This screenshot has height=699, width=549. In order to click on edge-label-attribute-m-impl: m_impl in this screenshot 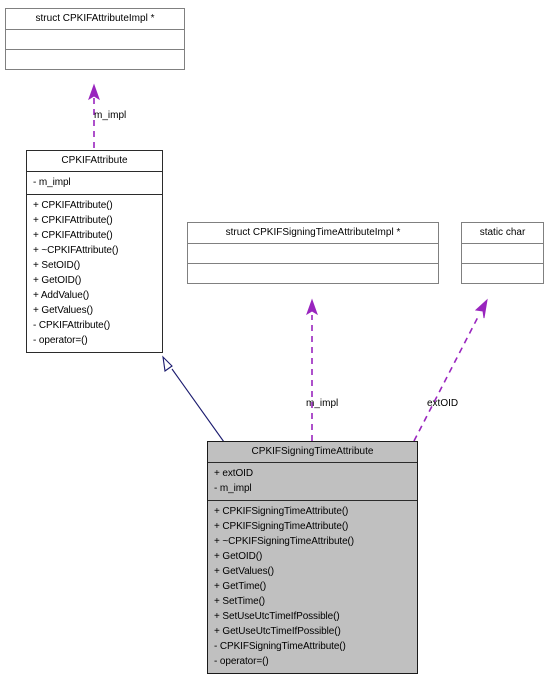, I will do `click(110, 115)`.